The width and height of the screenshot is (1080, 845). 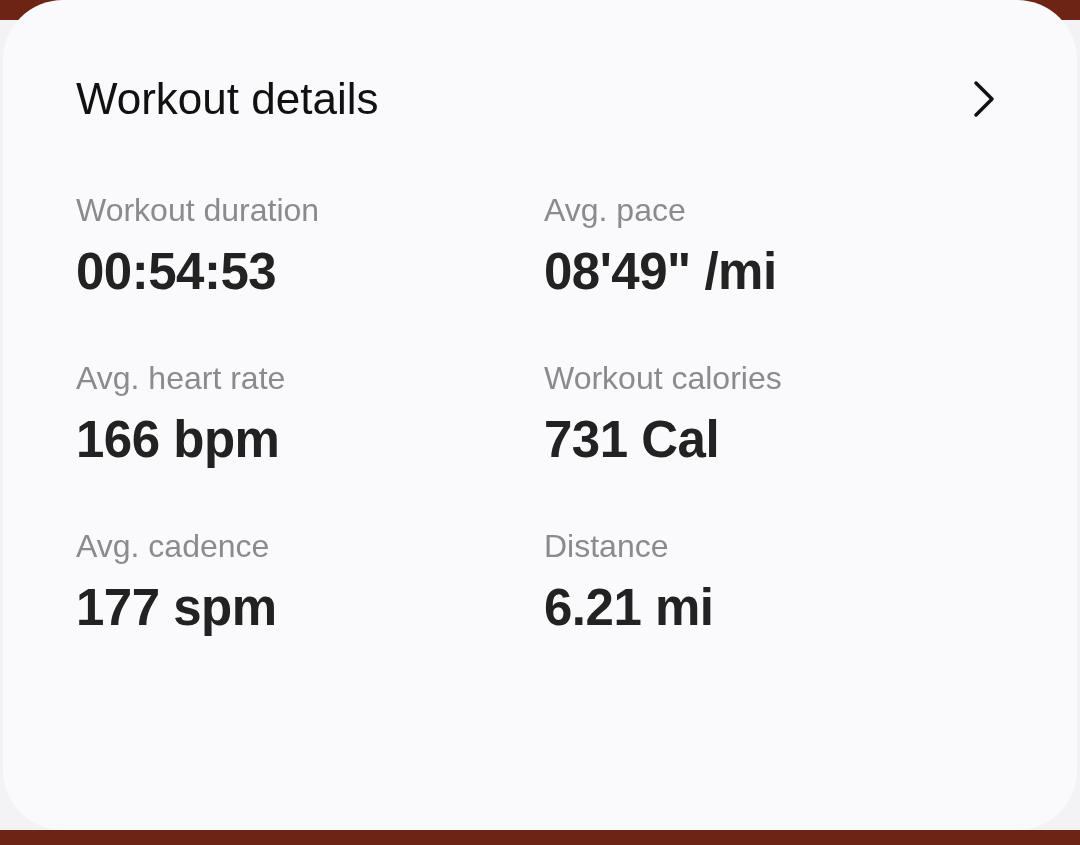 I want to click on stat-label: Workout calories, so click(x=663, y=378).